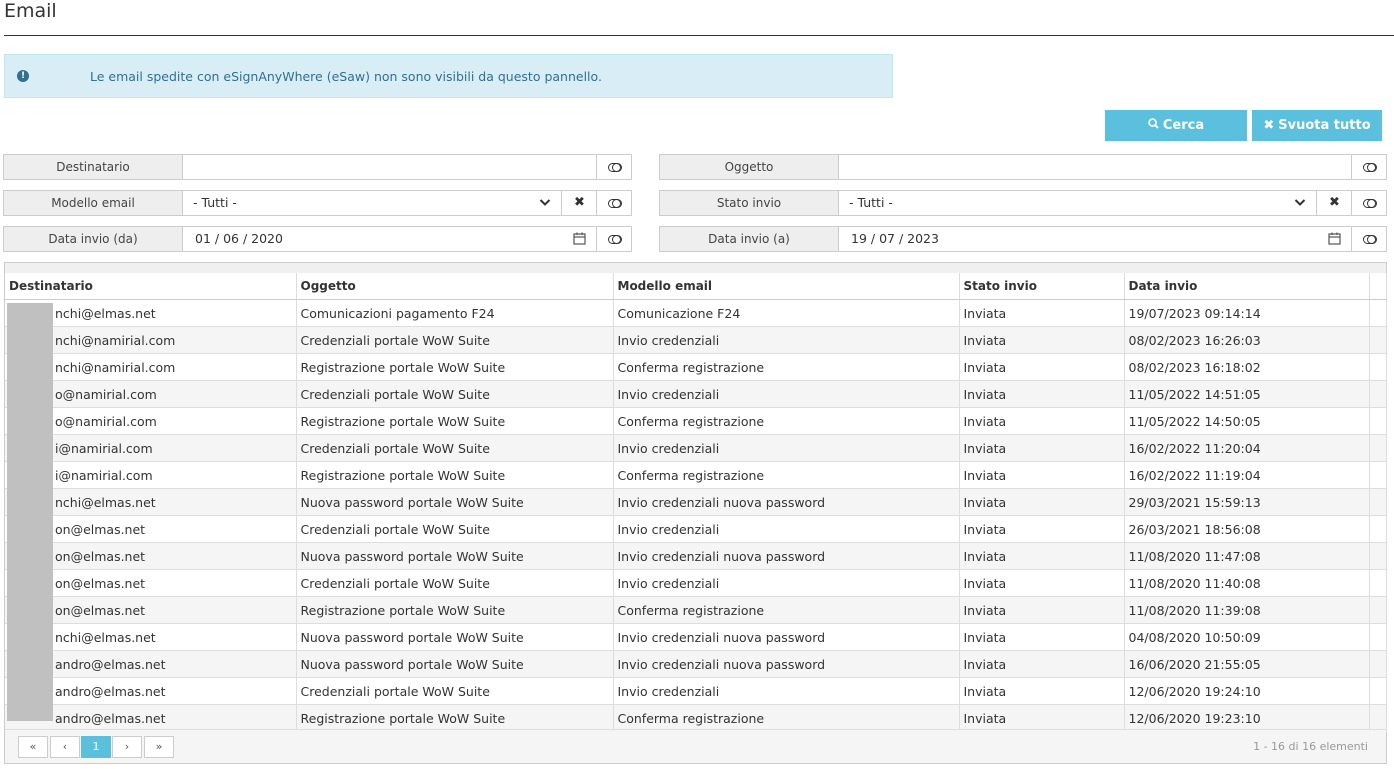 Image resolution: width=1394 pixels, height=769 pixels. I want to click on col-header-spacer, so click(1378, 286).